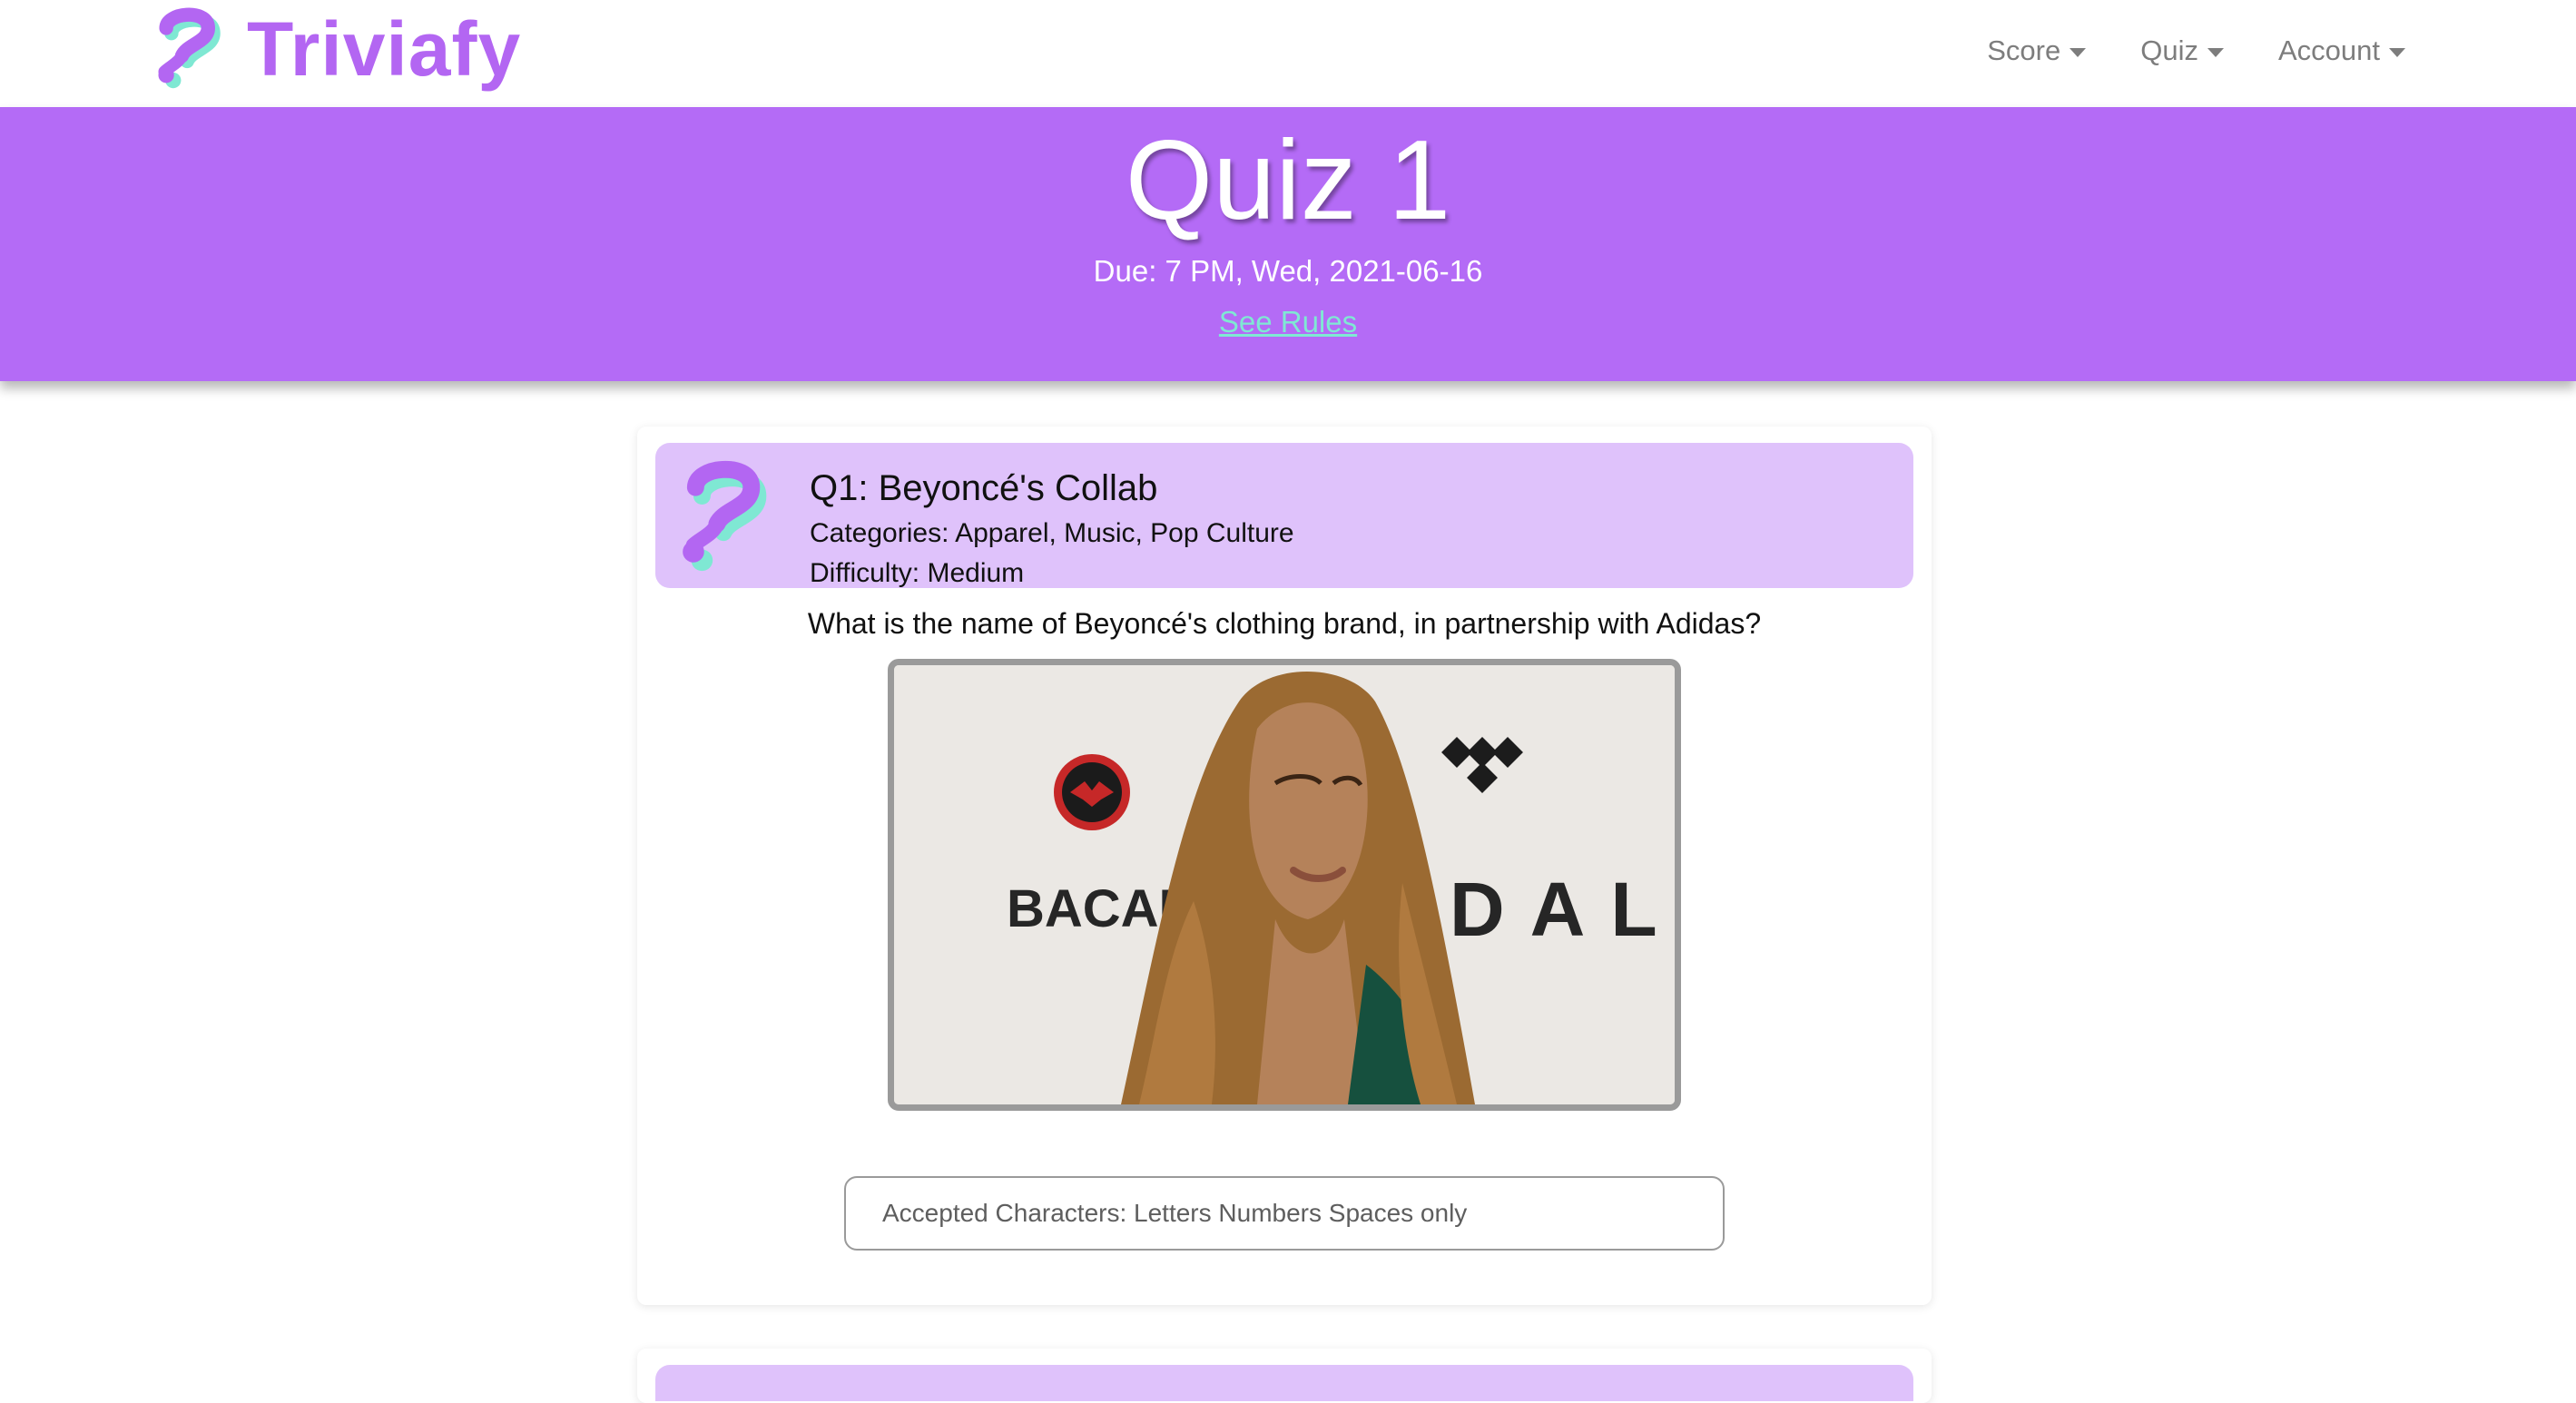 The image size is (2576, 1403). Describe the element at coordinates (2169, 50) in the screenshot. I see `nav-quiz-label: Quiz` at that location.